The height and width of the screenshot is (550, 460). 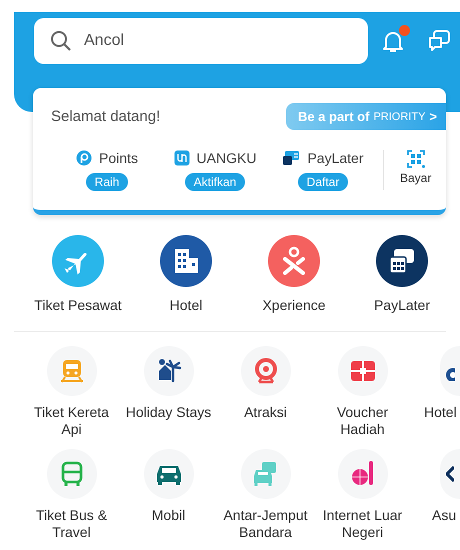 I want to click on service-button: Atraksi, so click(x=265, y=396).